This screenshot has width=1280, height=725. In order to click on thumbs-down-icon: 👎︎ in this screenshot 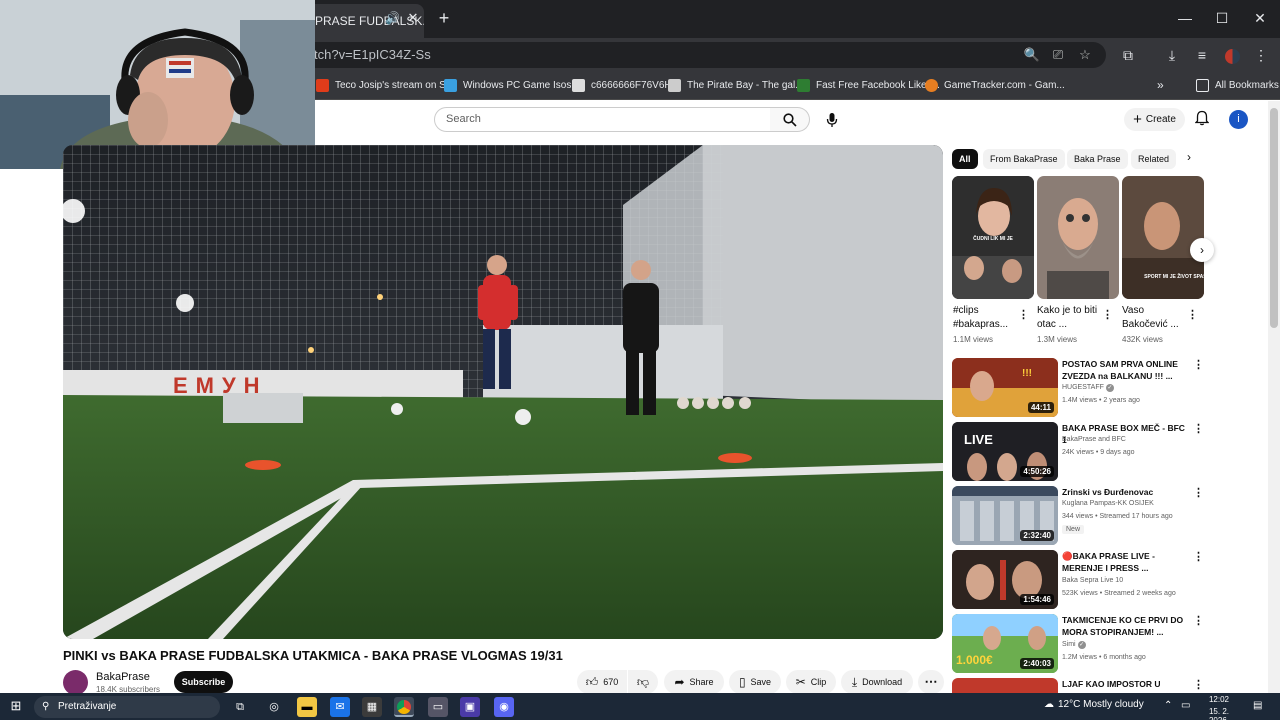, I will do `click(643, 681)`.